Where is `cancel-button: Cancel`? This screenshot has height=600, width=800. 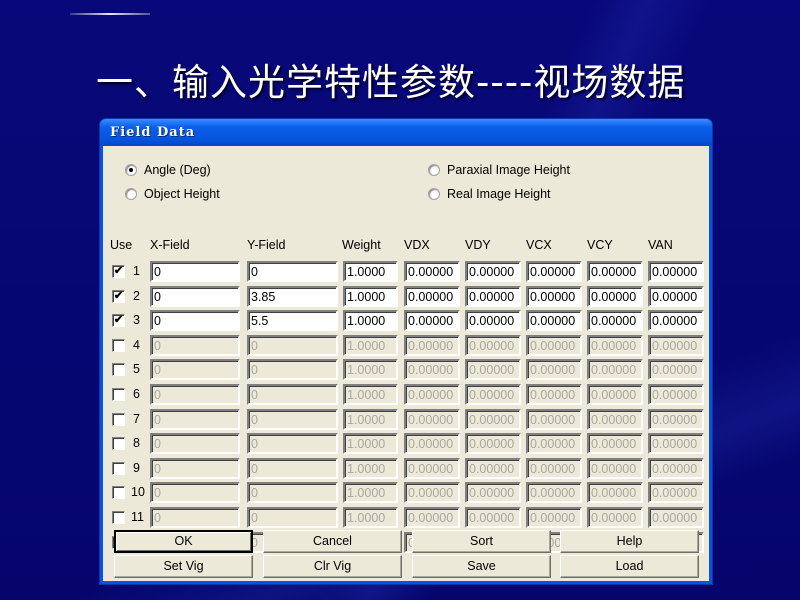
cancel-button: Cancel is located at coordinates (332, 541).